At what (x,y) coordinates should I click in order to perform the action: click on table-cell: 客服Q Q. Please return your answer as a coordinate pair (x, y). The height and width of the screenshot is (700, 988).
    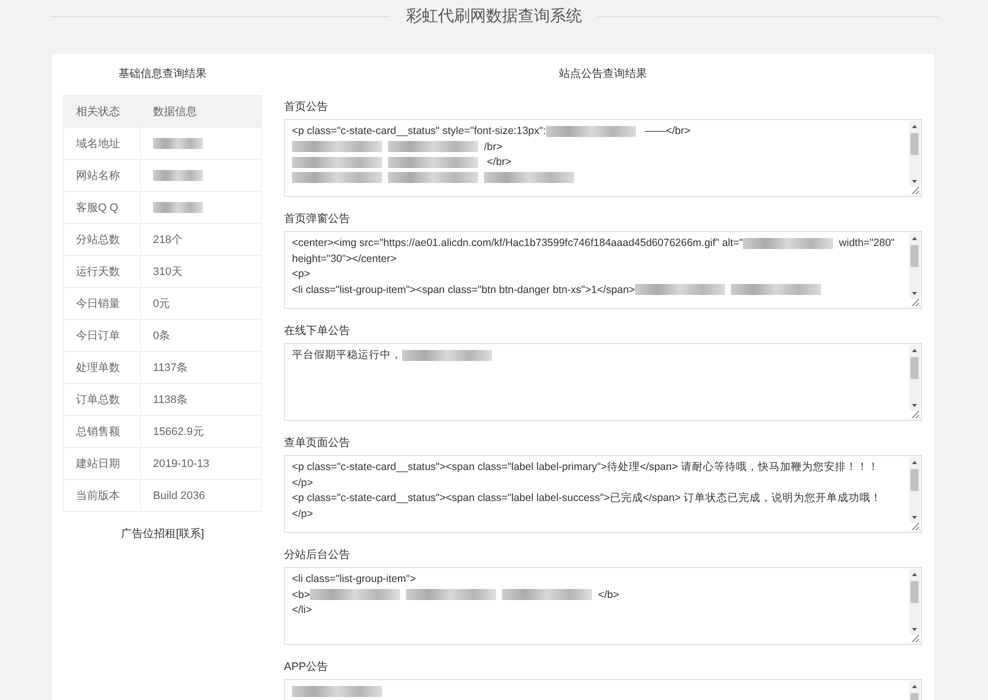
    Looking at the image, I should click on (102, 208).